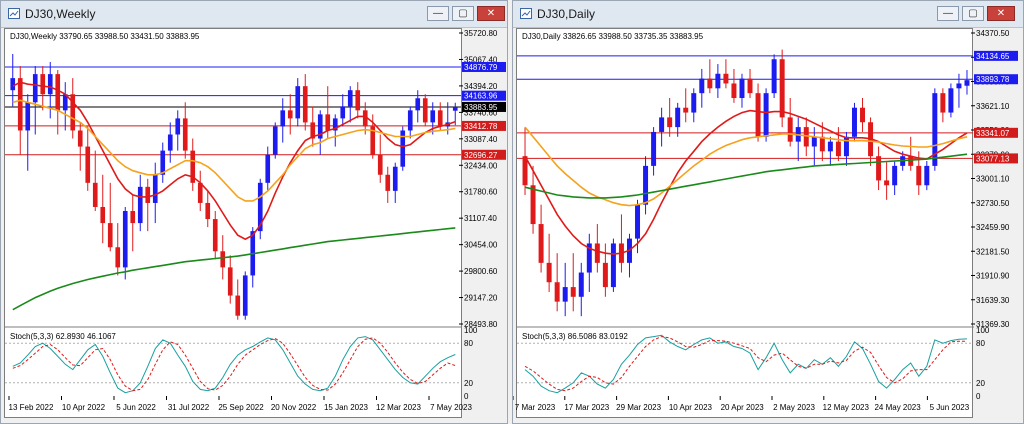 The height and width of the screenshot is (424, 1024). Describe the element at coordinates (14, 13) in the screenshot. I see `chart-window-icon` at that location.